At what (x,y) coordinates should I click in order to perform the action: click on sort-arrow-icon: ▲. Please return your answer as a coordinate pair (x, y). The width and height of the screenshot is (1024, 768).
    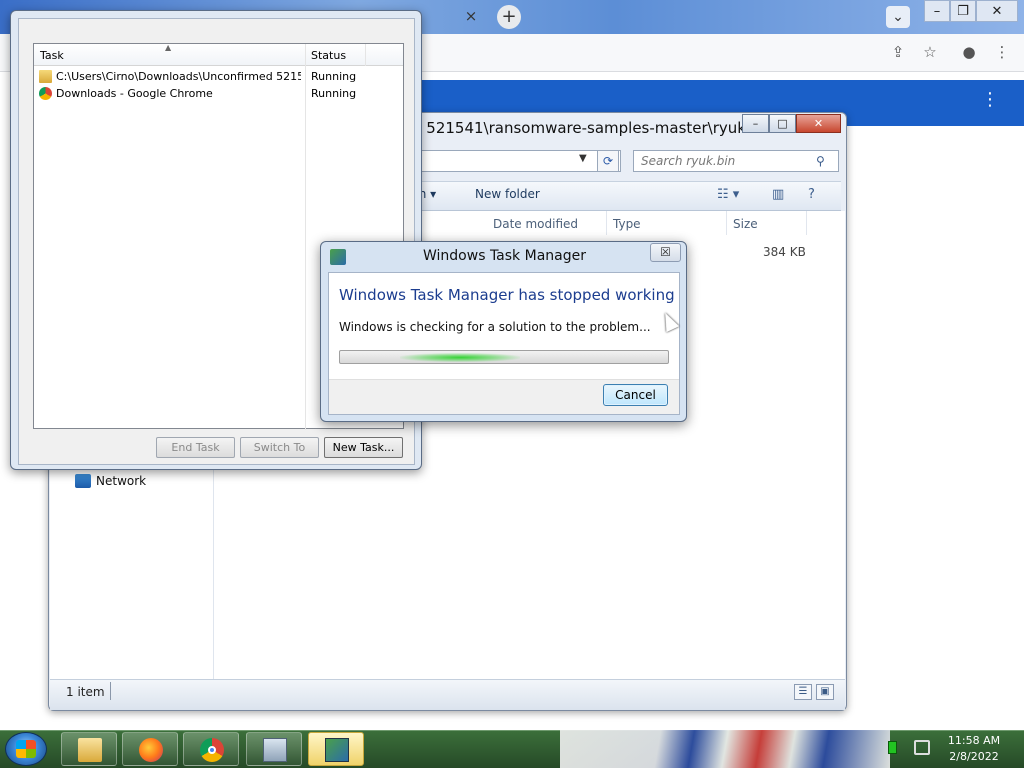
    Looking at the image, I should click on (168, 47).